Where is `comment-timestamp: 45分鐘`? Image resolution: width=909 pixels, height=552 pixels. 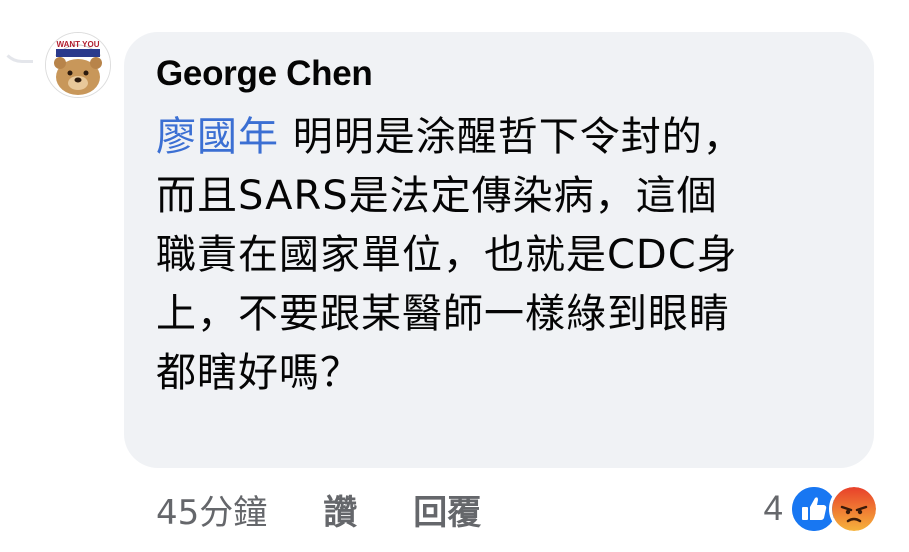
comment-timestamp: 45分鐘 is located at coordinates (211, 509).